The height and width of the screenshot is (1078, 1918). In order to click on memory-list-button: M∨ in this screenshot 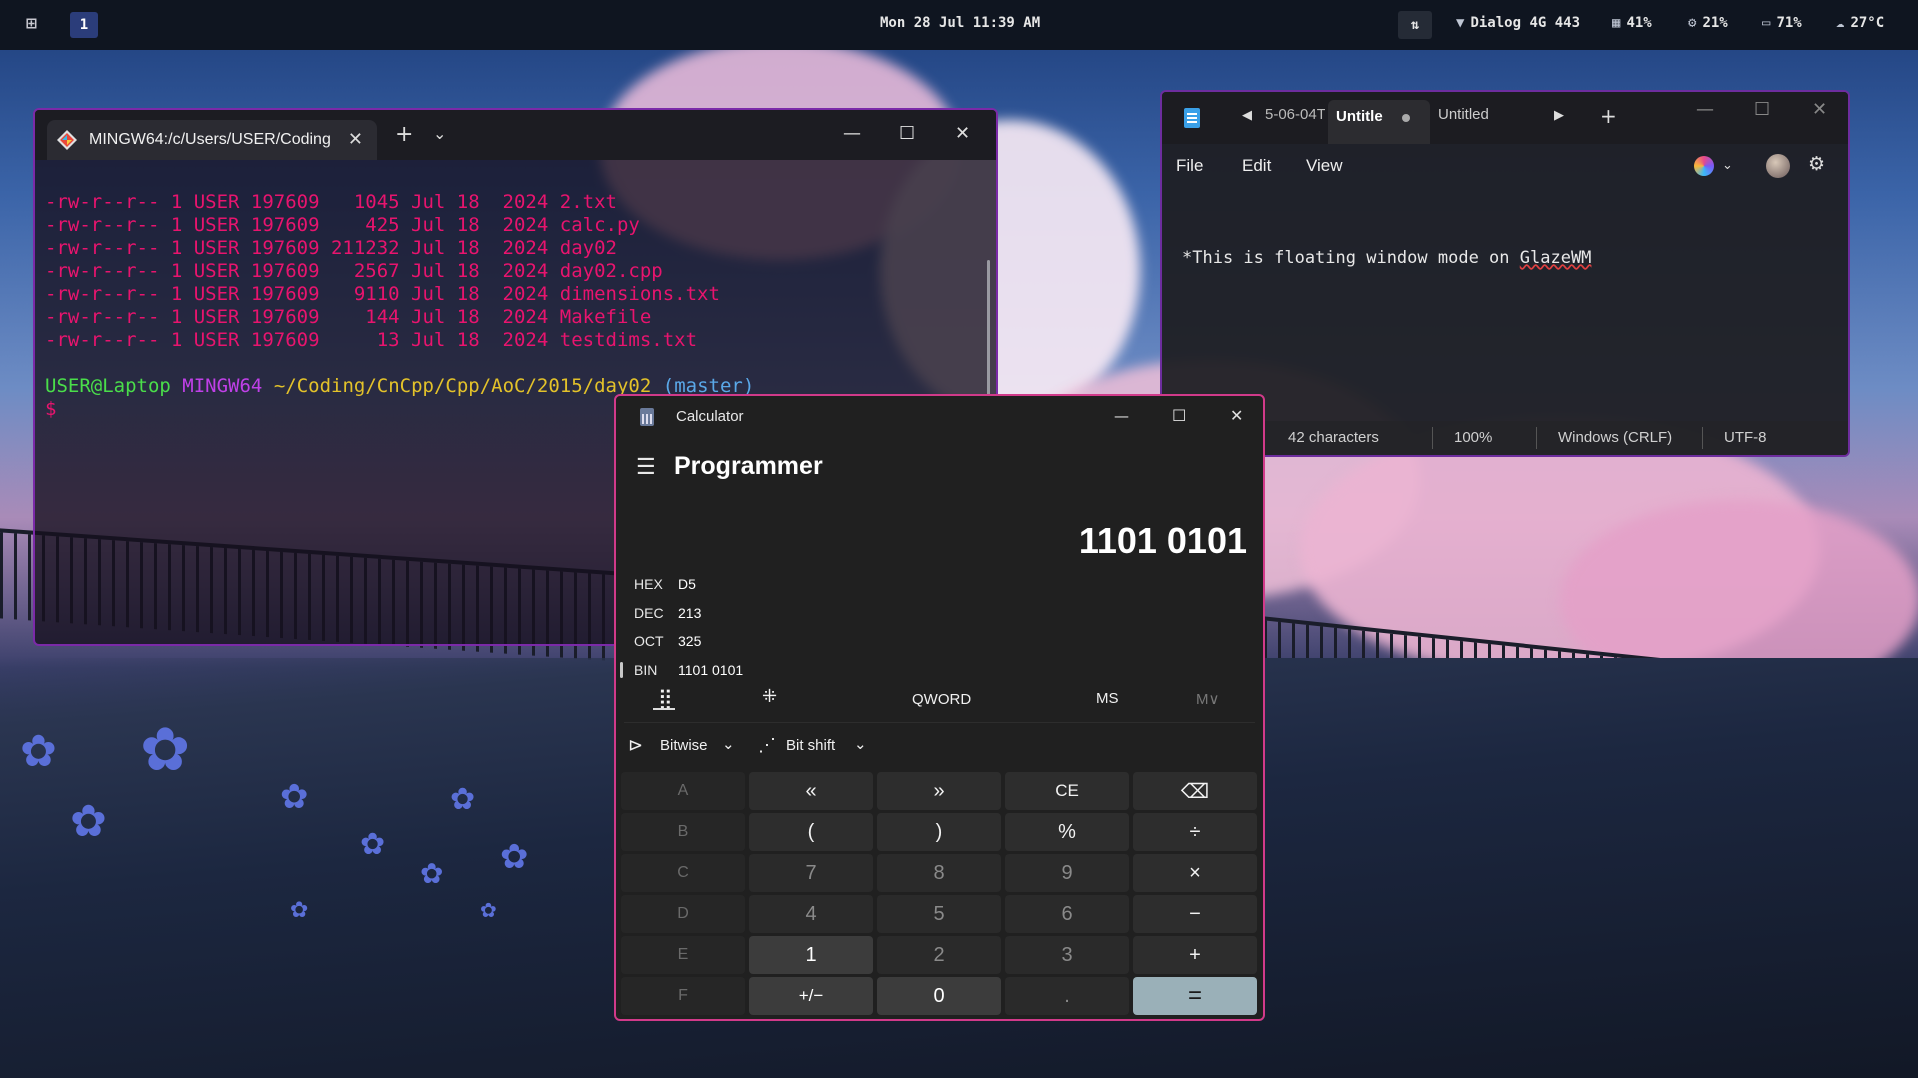, I will do `click(1207, 699)`.